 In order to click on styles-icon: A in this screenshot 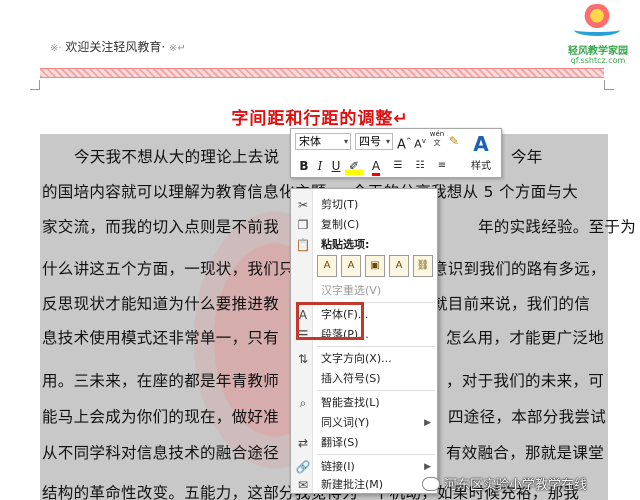, I will do `click(481, 144)`.